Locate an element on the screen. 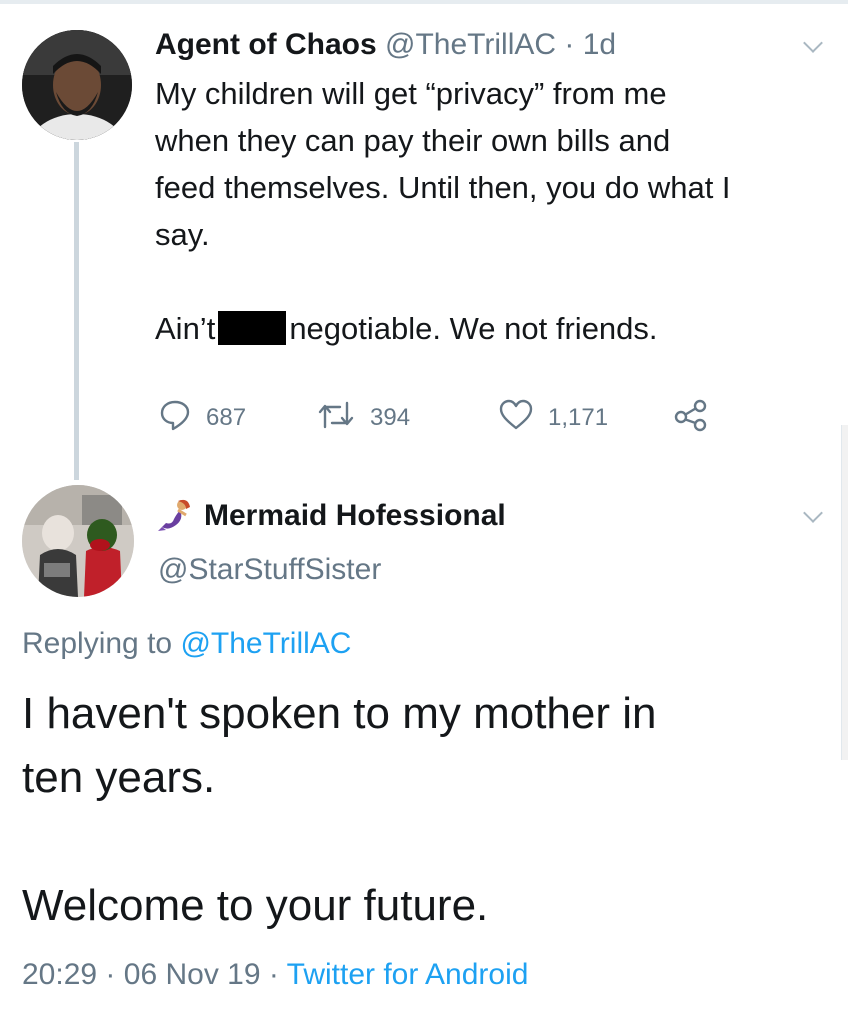 The image size is (848, 1024). replying-label: Replying to is located at coordinates (97, 643).